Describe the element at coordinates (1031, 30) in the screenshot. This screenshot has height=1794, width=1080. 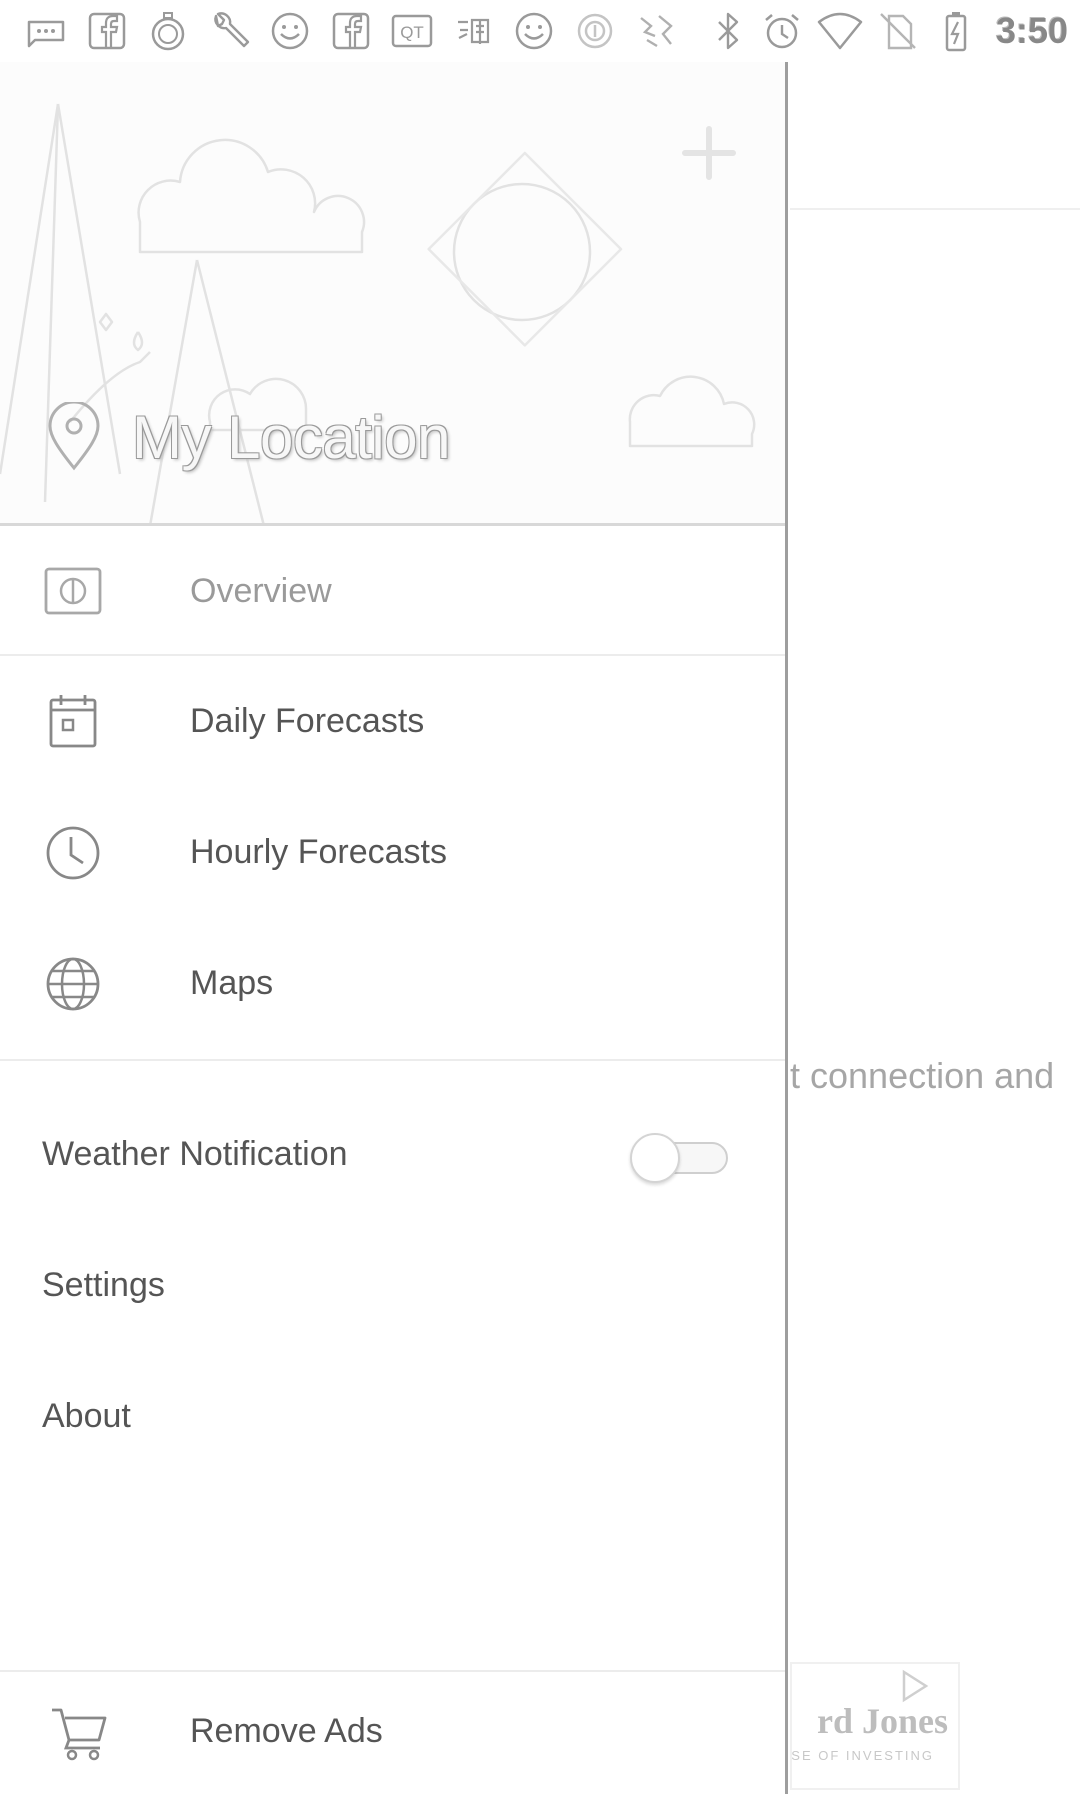
I see `status-time: 3:50` at that location.